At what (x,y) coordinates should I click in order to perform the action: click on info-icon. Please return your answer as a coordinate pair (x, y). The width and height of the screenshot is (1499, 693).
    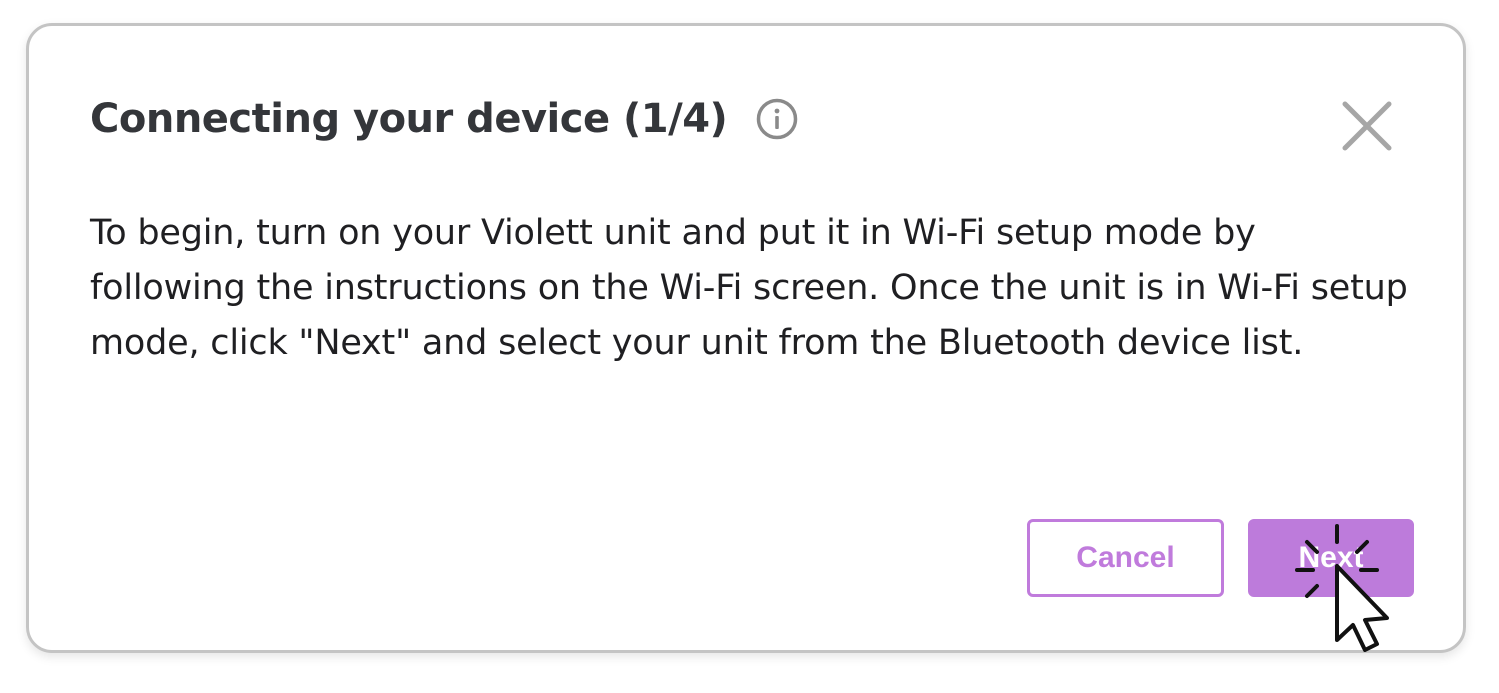
    Looking at the image, I should click on (777, 119).